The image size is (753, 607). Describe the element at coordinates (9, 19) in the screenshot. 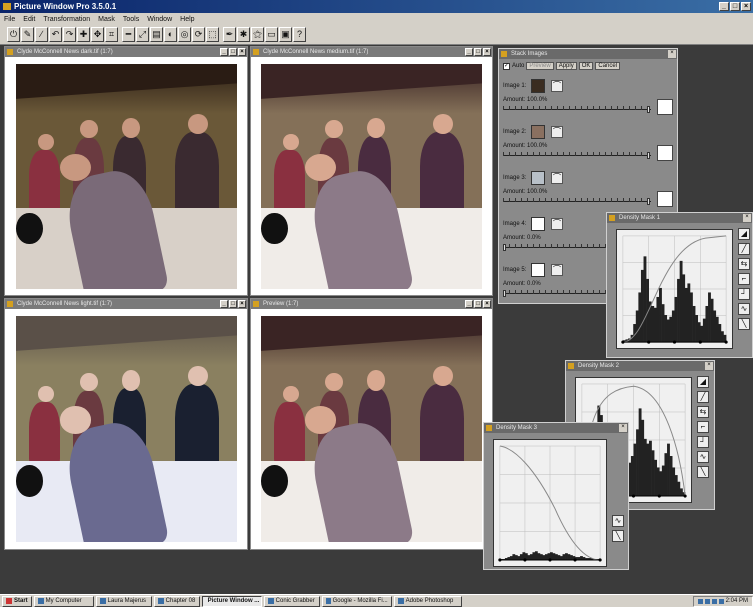

I see `menu-file: File` at that location.